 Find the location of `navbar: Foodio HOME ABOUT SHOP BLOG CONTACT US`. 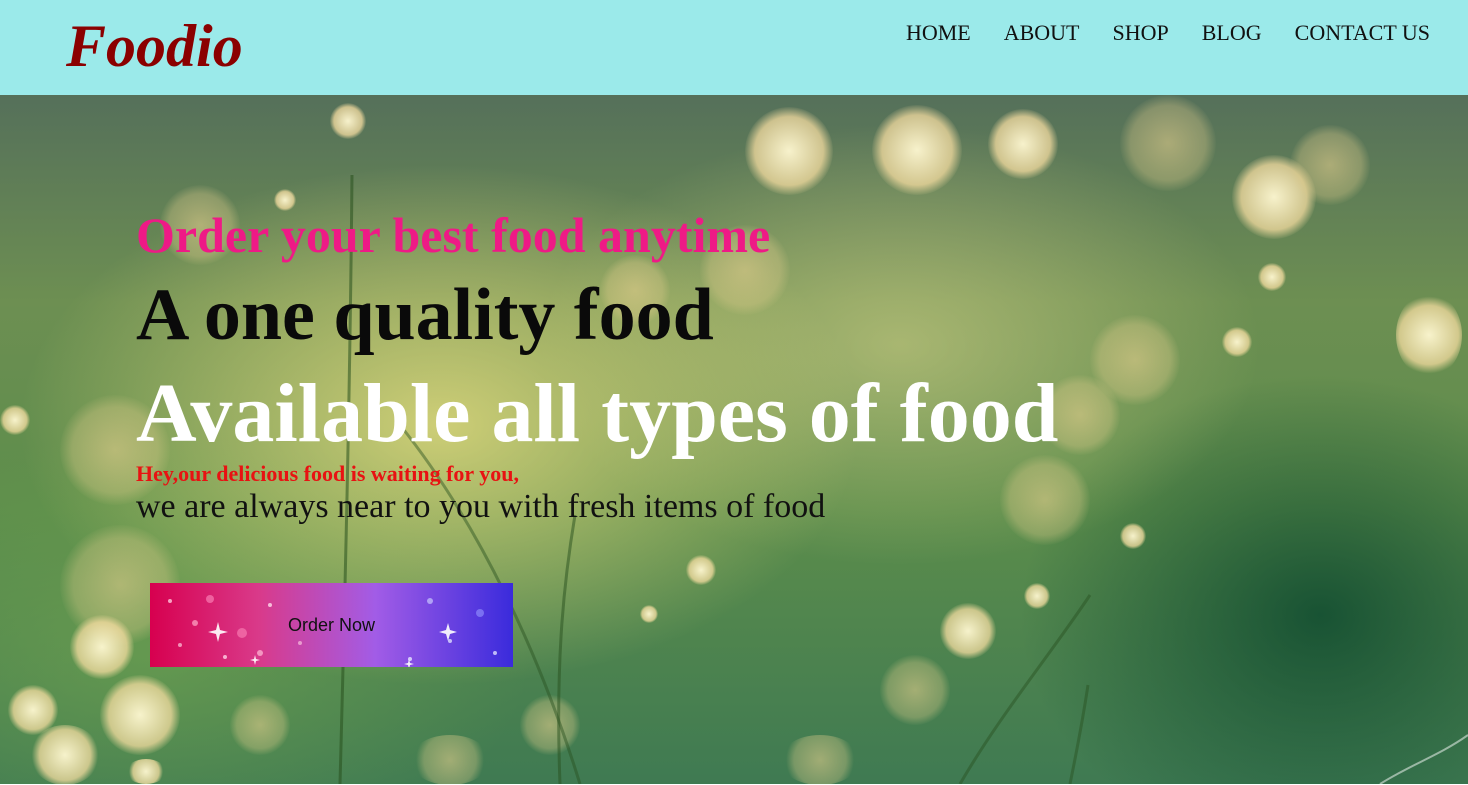

navbar: Foodio HOME ABOUT SHOP BLOG CONTACT US is located at coordinates (734, 47).